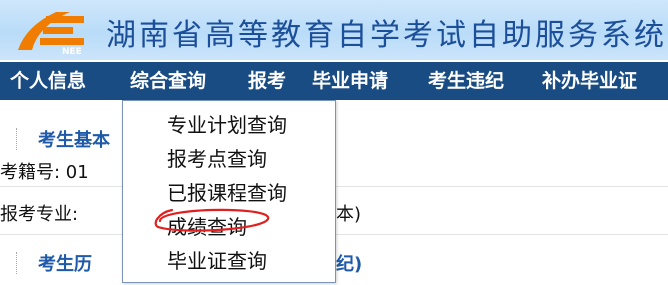 The width and height of the screenshot is (668, 285). Describe the element at coordinates (44, 172) in the screenshot. I see `exam-number-field: 考籍号: 01` at that location.